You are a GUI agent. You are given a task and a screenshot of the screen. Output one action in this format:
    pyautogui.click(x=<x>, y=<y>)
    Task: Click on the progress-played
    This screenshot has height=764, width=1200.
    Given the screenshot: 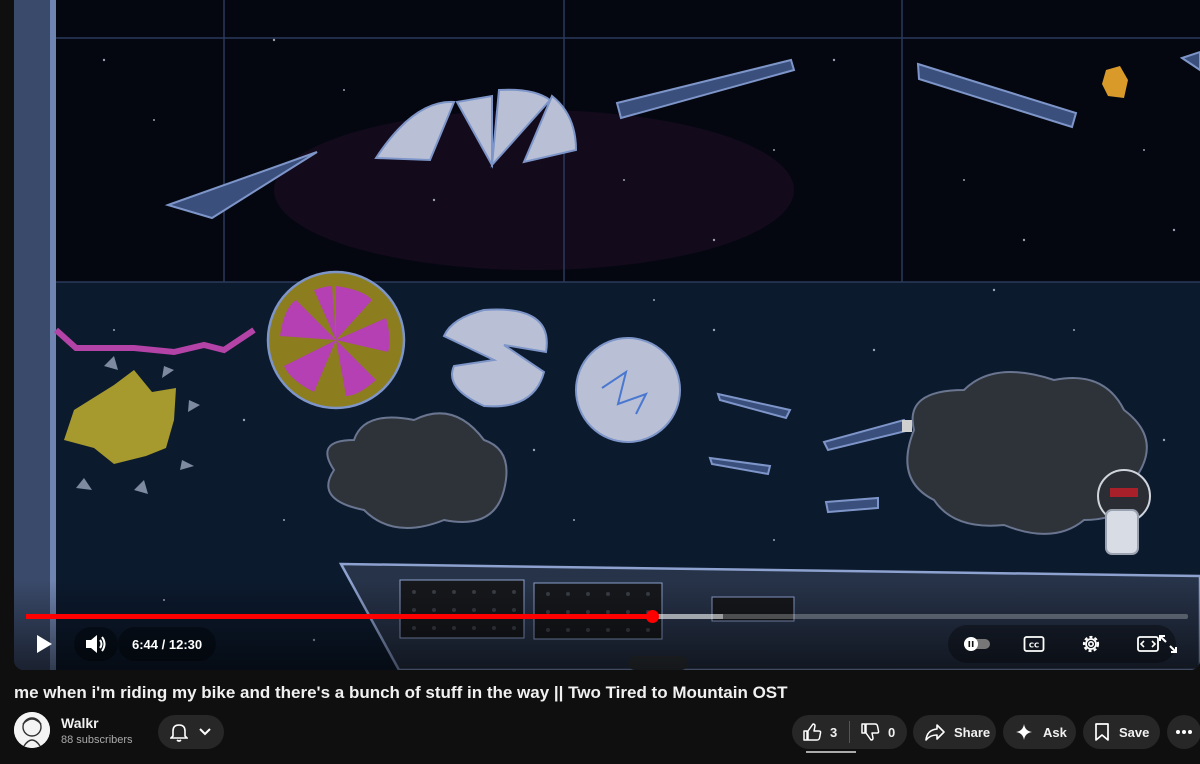 What is the action you would take?
    pyautogui.click(x=339, y=616)
    